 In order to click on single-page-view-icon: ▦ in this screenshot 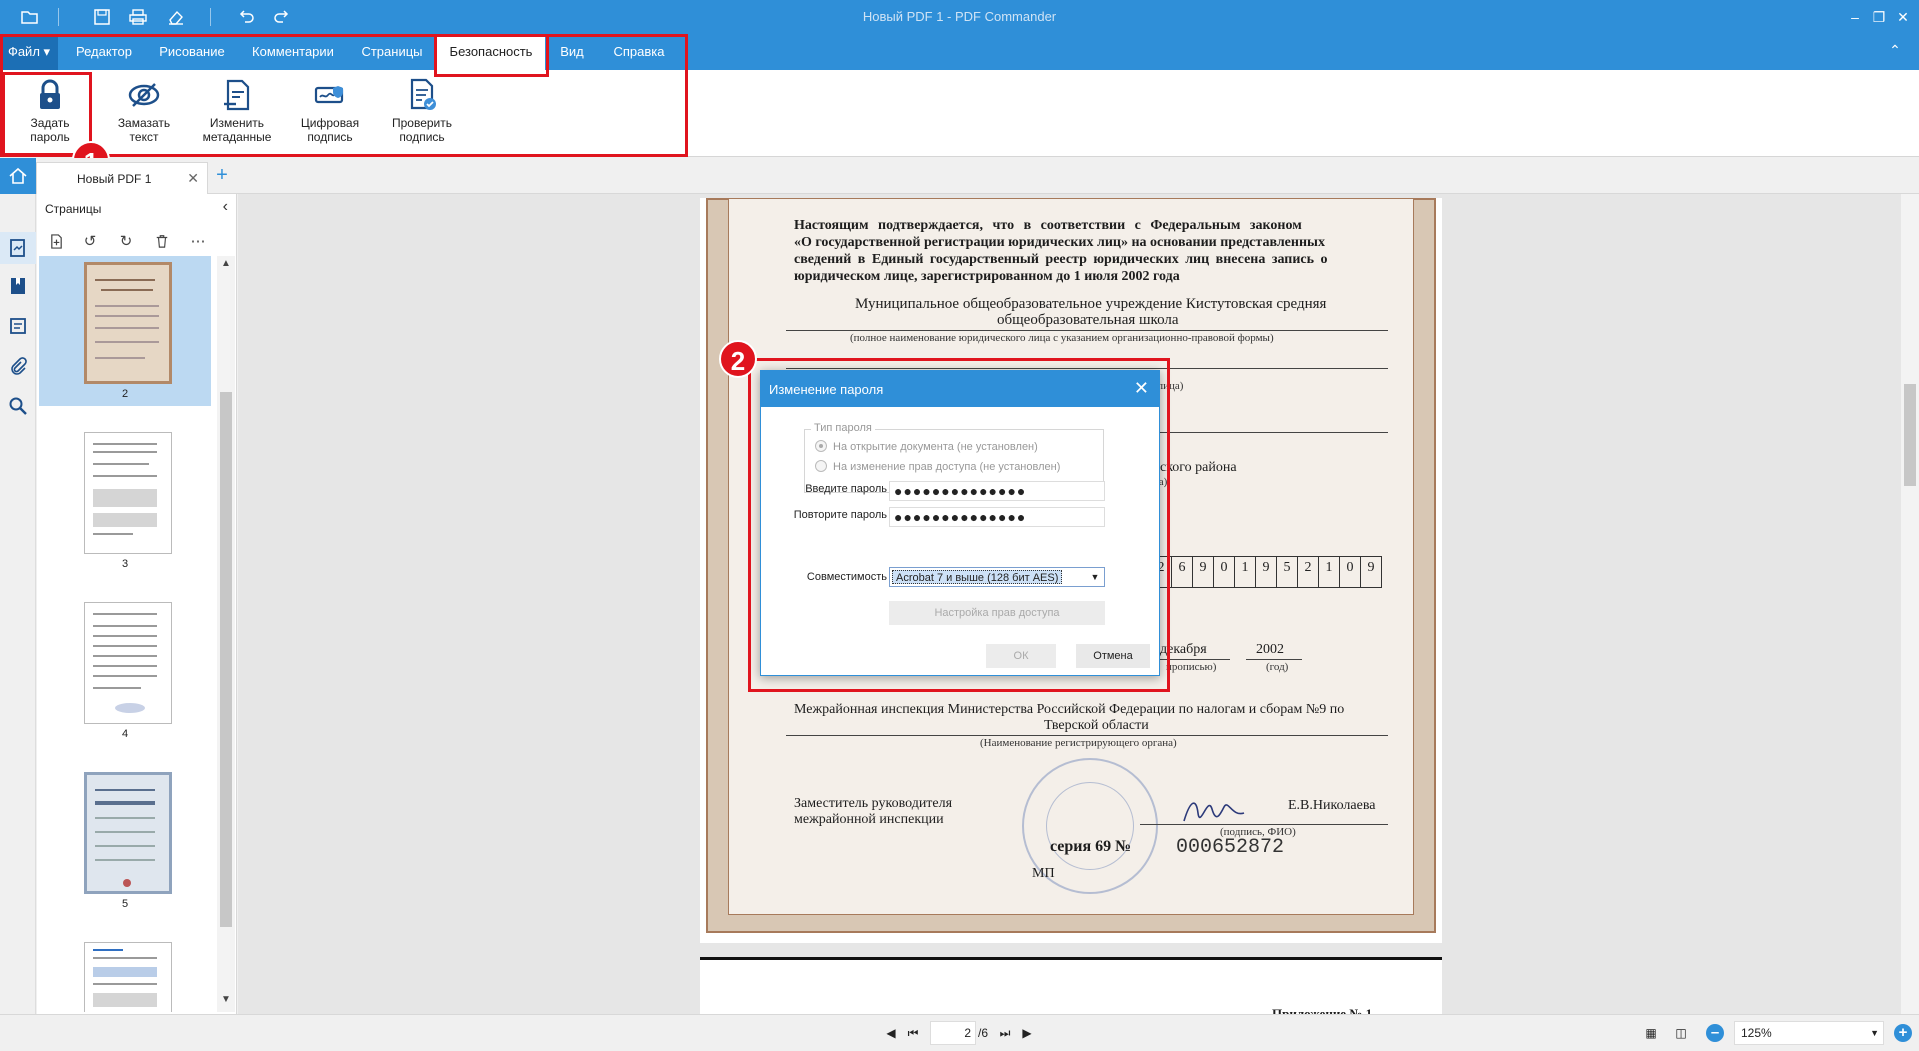, I will do `click(1651, 1033)`.